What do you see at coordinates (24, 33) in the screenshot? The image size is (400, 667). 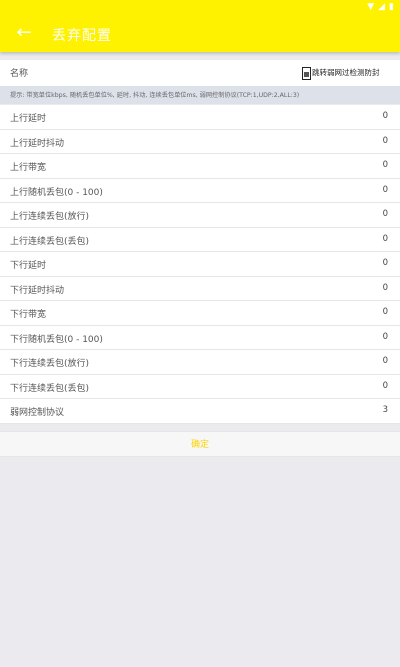 I see `back-arrow-icon: ←` at bounding box center [24, 33].